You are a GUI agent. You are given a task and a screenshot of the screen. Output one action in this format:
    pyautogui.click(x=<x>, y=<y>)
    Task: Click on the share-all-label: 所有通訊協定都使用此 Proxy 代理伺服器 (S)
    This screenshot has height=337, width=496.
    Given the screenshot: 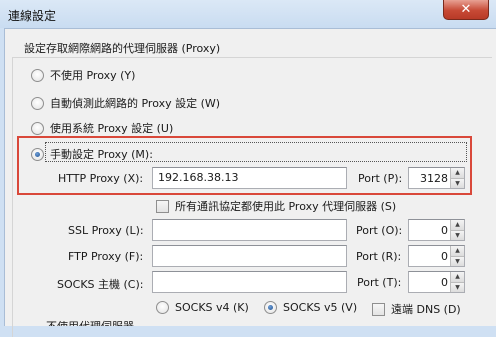 What is the action you would take?
    pyautogui.click(x=286, y=206)
    